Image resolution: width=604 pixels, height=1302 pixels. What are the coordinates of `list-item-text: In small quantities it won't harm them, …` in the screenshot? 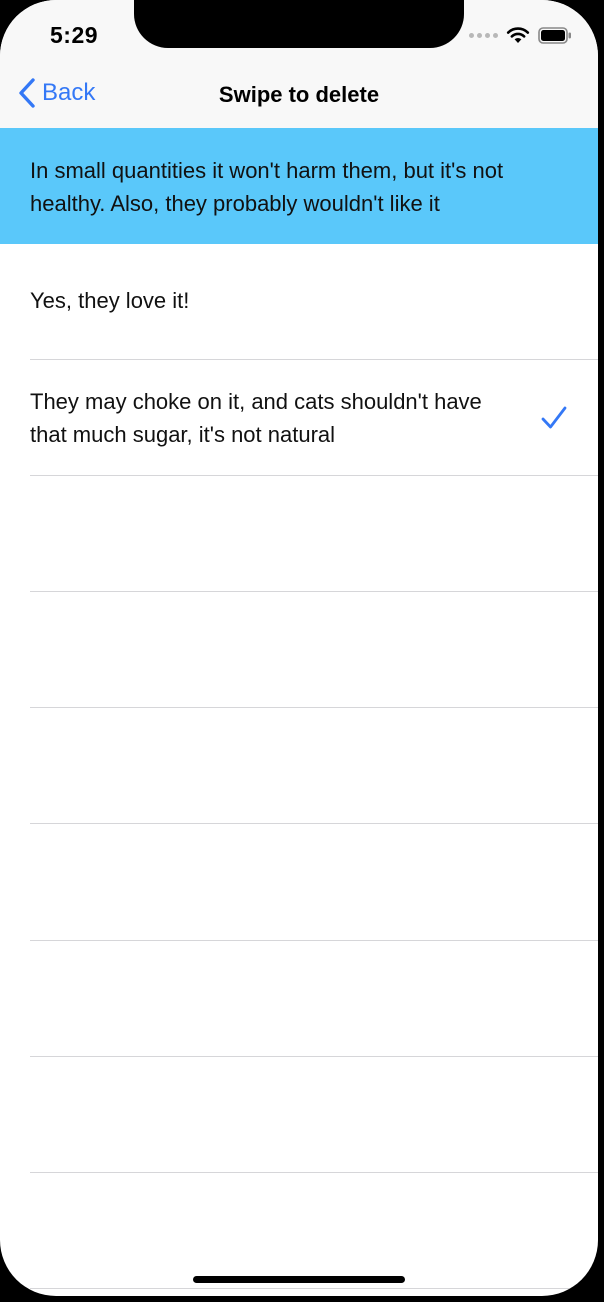 It's located at (267, 187).